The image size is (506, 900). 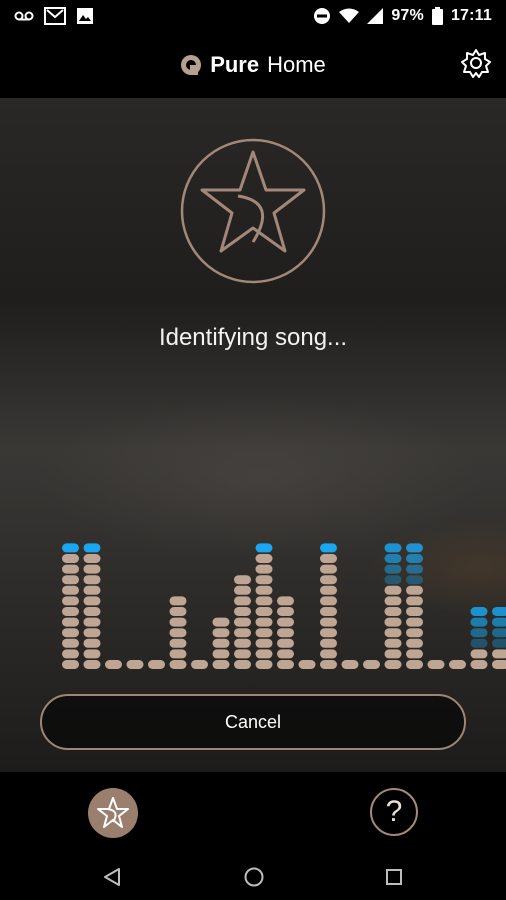 I want to click on tab-help: ?, so click(x=394, y=812).